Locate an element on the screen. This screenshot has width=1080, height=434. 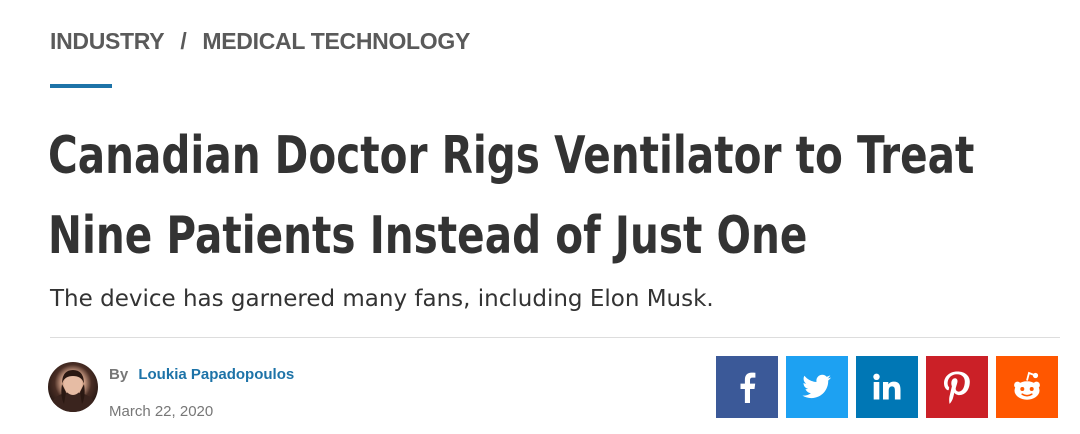
breadcrumb-item-medical-technology: MEDICAL TECHNOLOGY is located at coordinates (336, 41).